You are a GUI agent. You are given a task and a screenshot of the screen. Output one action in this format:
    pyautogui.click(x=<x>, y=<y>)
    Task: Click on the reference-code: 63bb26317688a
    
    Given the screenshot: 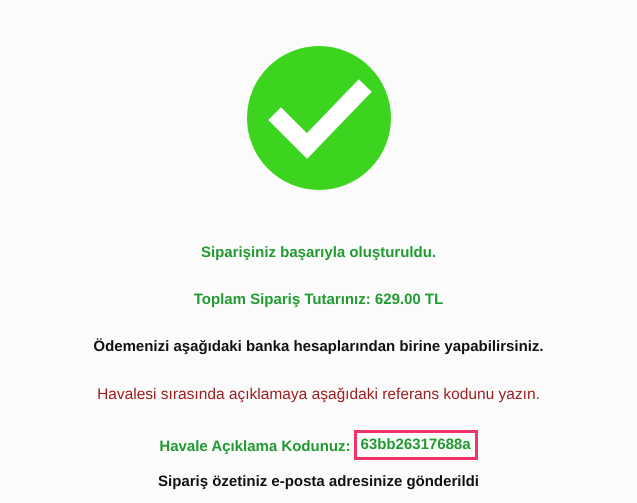 What is the action you would take?
    pyautogui.click(x=416, y=445)
    